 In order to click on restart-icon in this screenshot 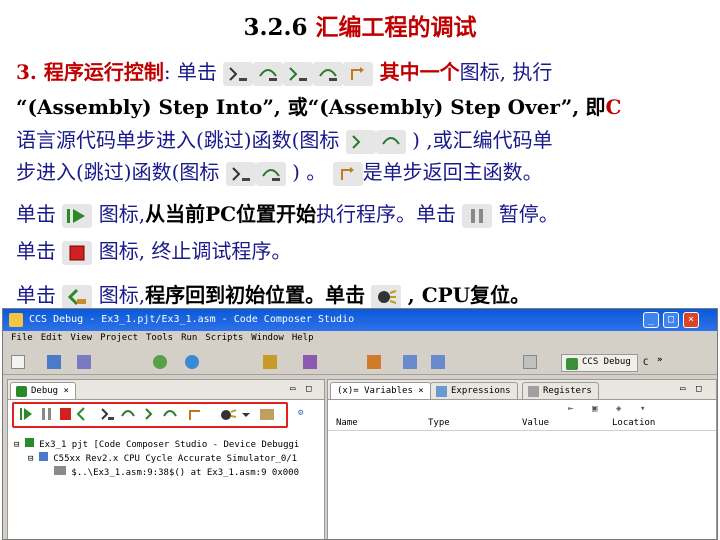, I will do `click(77, 296)`.